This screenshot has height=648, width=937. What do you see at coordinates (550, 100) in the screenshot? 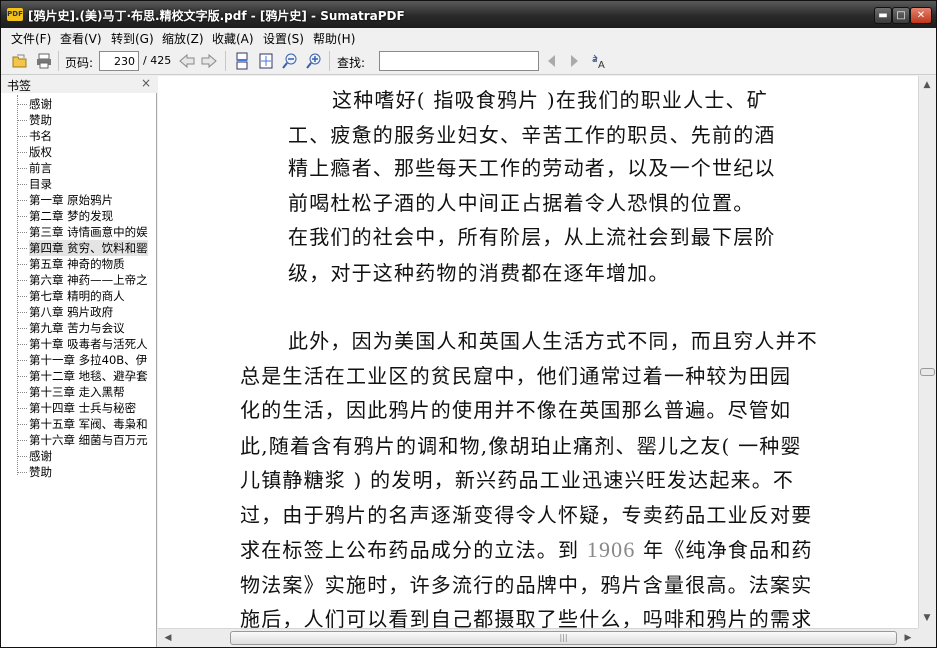
I see `document-text-line: 这种嗜好( 指吸食鸦片 )在我们的职业人士、矿` at bounding box center [550, 100].